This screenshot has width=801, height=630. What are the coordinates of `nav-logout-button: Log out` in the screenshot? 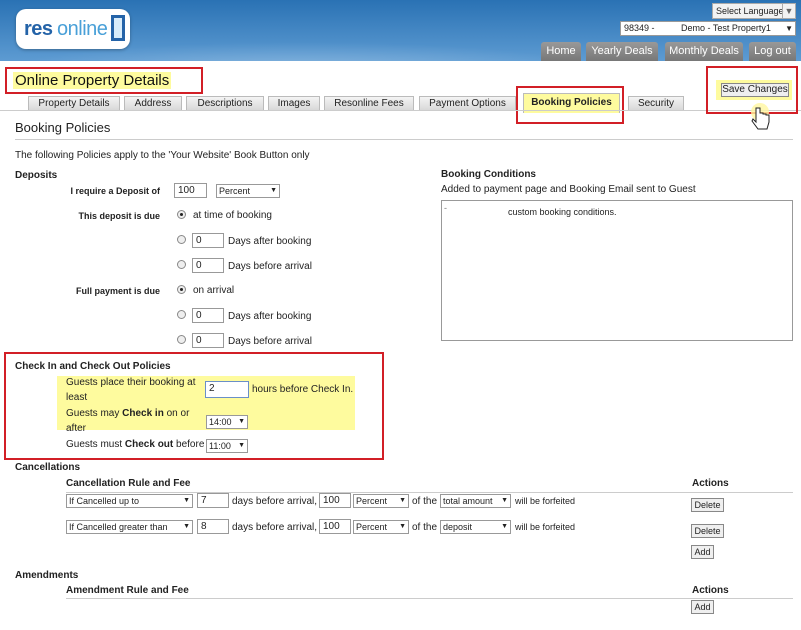 It's located at (772, 51).